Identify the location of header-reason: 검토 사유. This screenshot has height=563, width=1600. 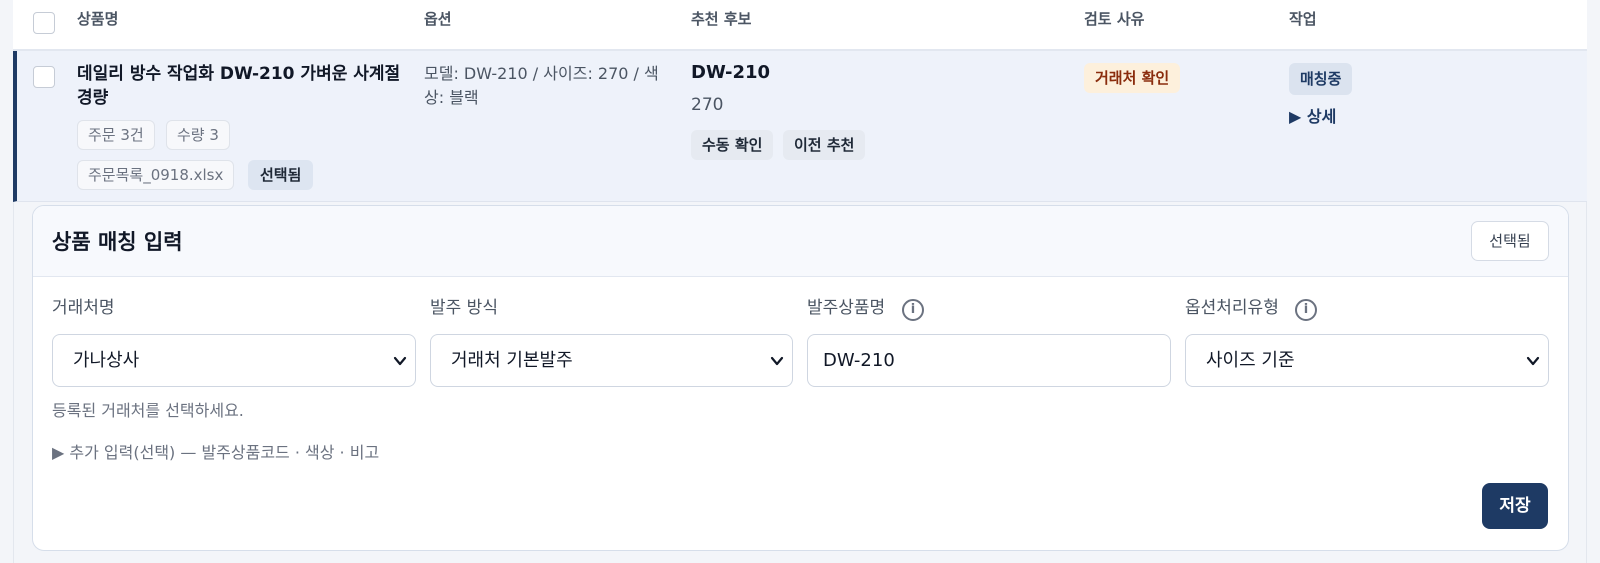
(1114, 19).